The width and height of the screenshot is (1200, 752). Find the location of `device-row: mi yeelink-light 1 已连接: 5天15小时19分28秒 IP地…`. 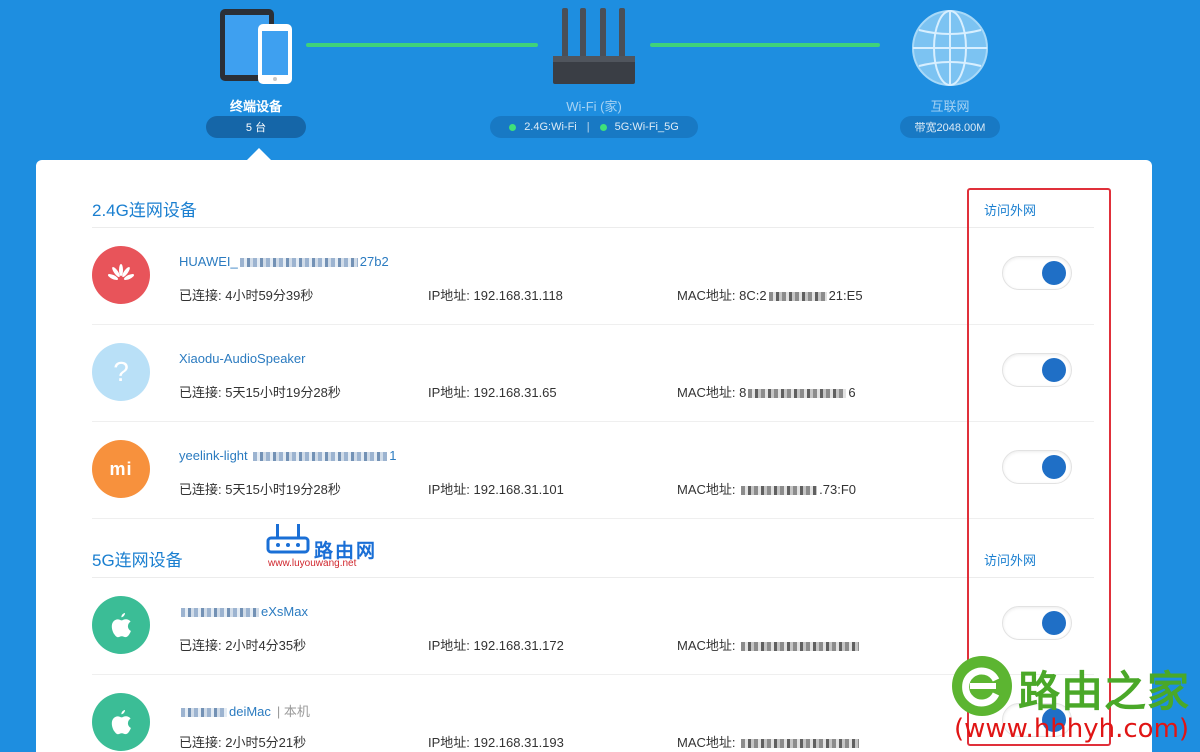

device-row: mi yeelink-light 1 已连接: 5天15小时19分28秒 IP地… is located at coordinates (593, 470).